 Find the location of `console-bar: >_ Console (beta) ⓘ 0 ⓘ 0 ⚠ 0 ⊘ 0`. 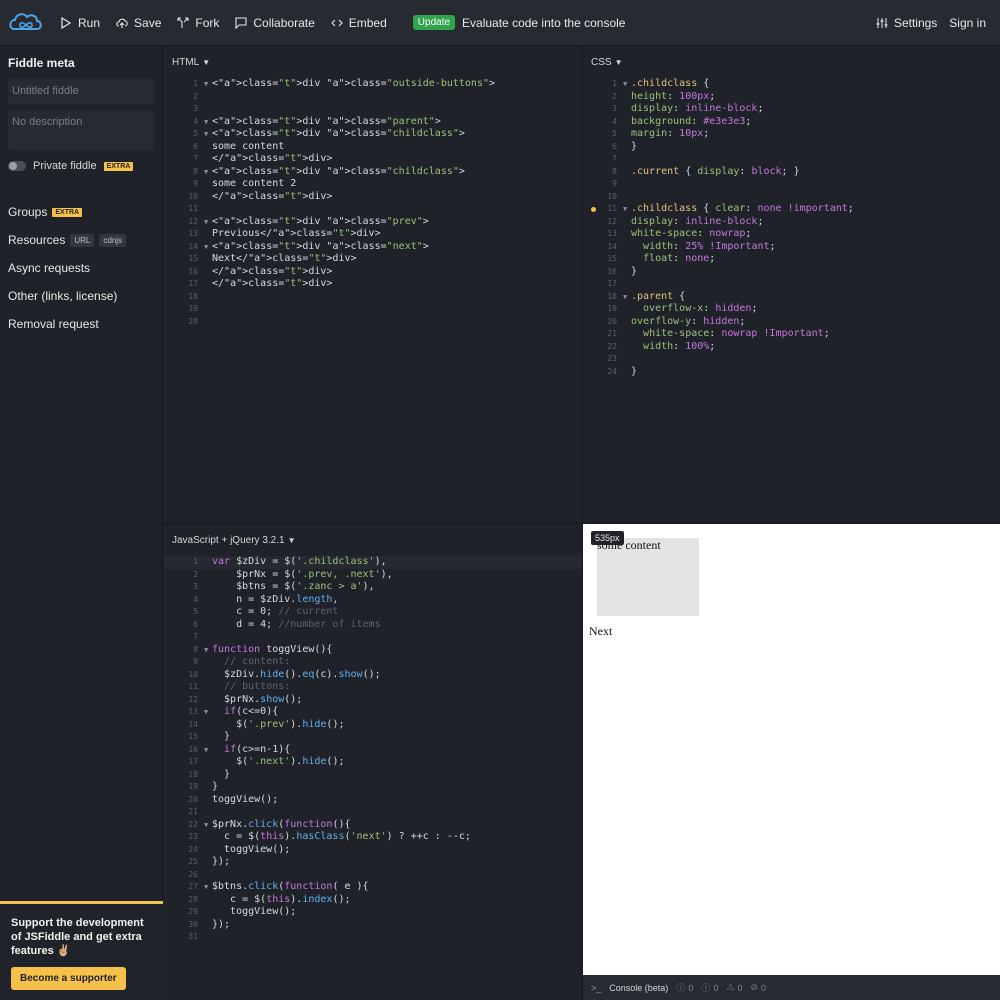

console-bar: >_ Console (beta) ⓘ 0 ⓘ 0 ⚠ 0 ⊘ 0 is located at coordinates (791, 987).